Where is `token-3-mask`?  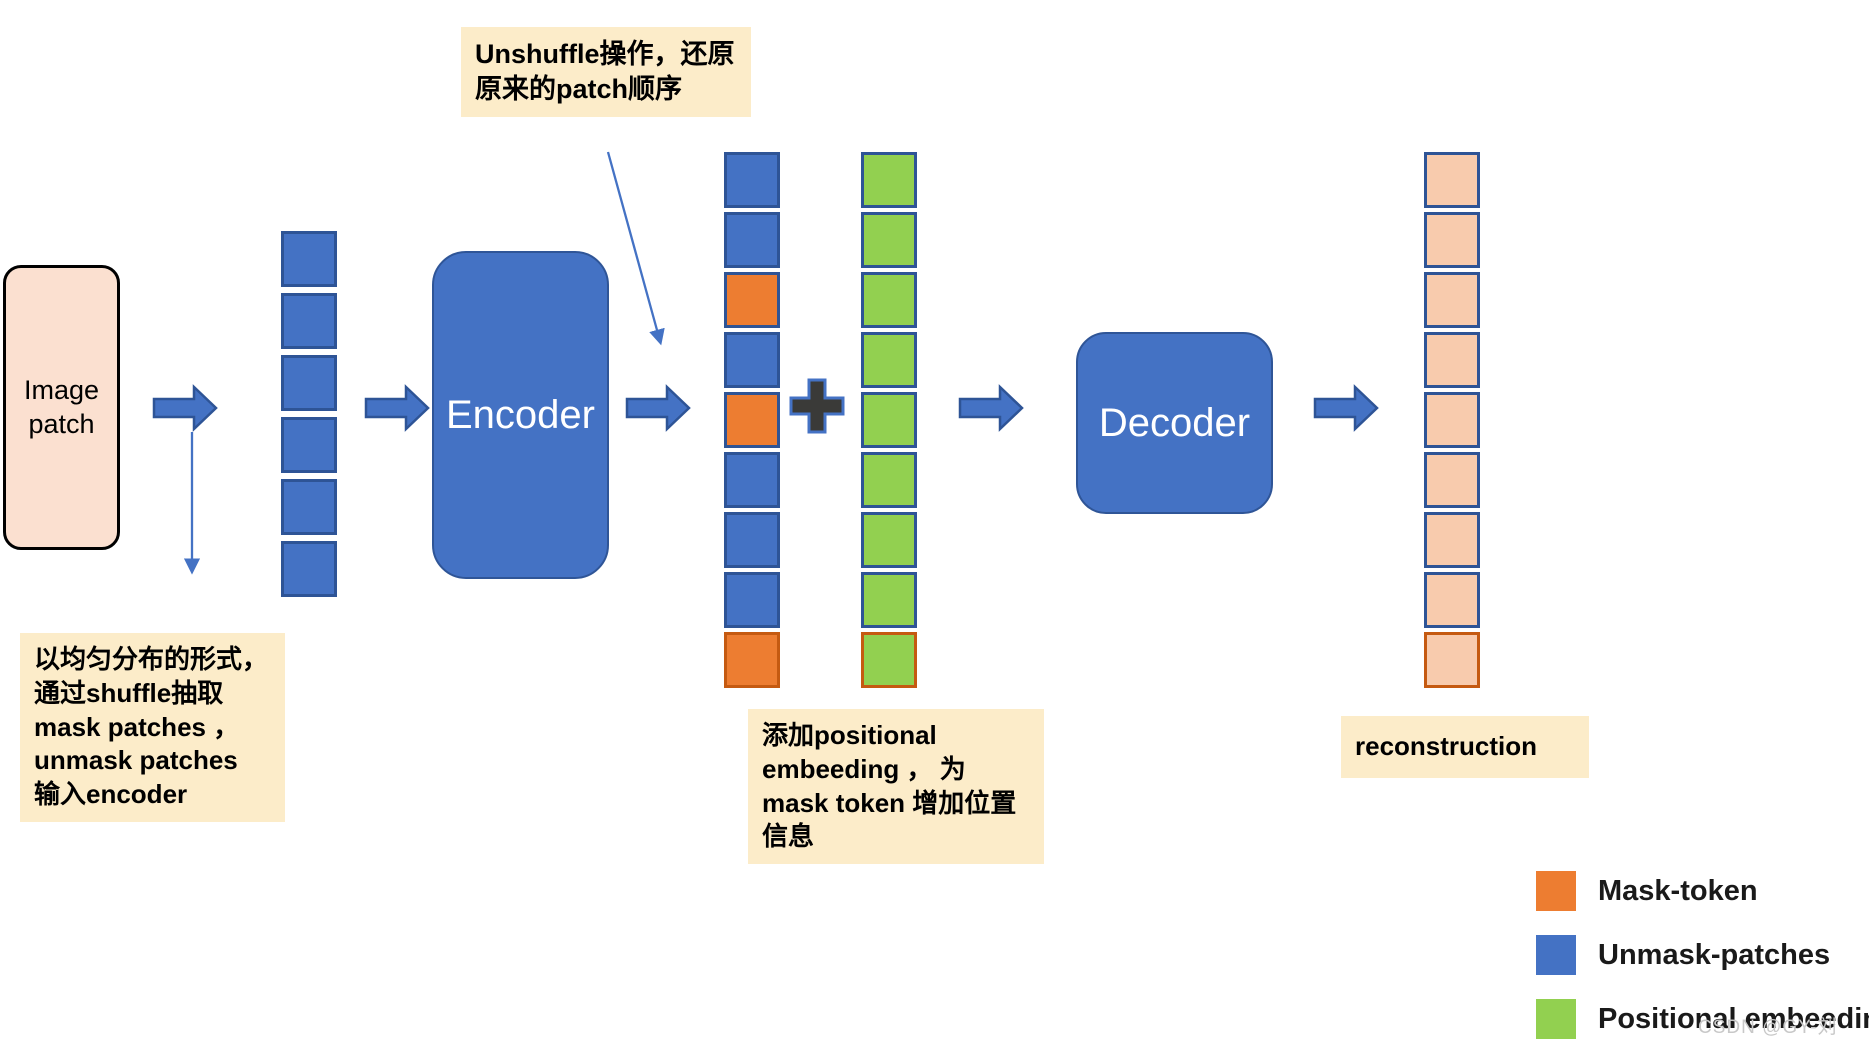 token-3-mask is located at coordinates (752, 300).